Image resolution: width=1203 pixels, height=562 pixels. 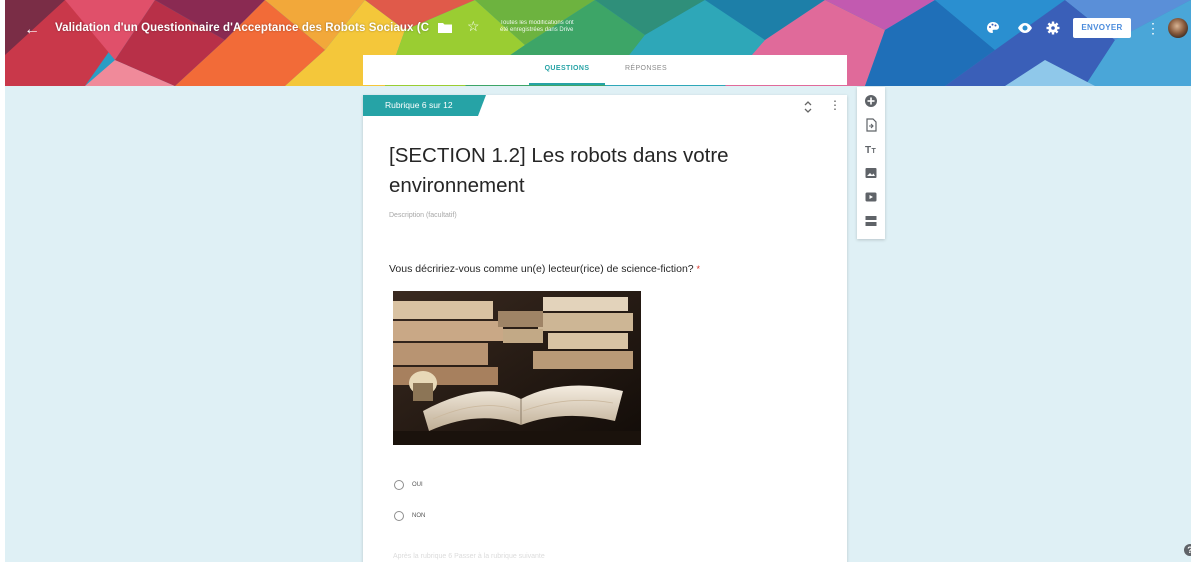 What do you see at coordinates (1178, 28) in the screenshot?
I see `avatar` at bounding box center [1178, 28].